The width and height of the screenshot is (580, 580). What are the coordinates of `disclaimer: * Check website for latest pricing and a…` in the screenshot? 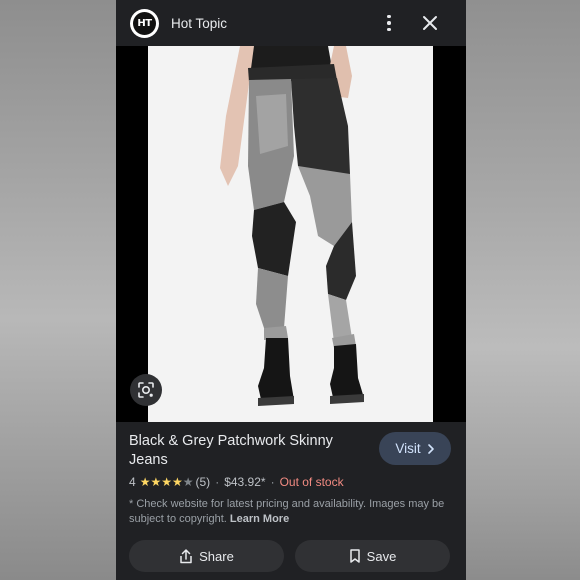 It's located at (294, 512).